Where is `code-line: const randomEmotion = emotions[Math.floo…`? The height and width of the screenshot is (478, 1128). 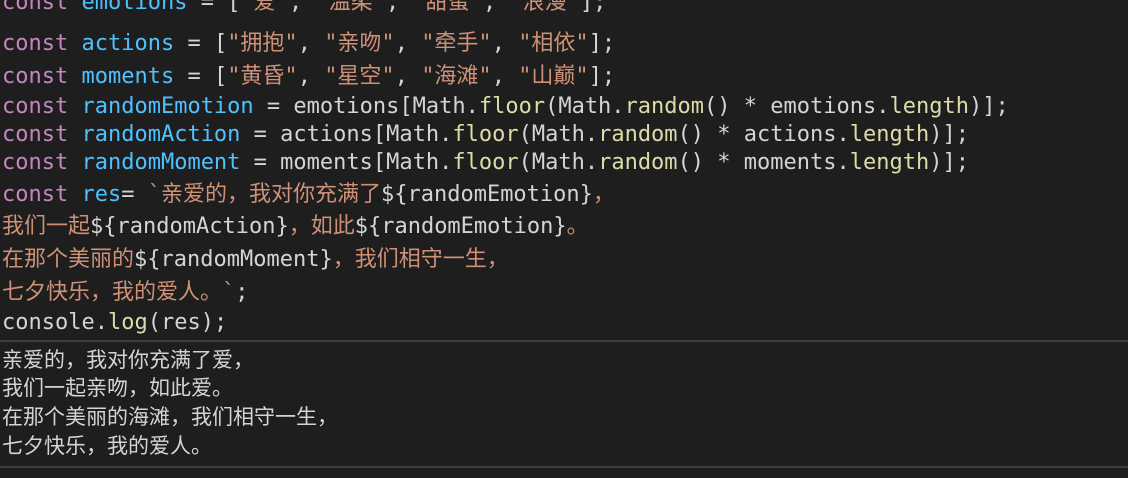 code-line: const randomEmotion = emotions[Math.floo… is located at coordinates (505, 107).